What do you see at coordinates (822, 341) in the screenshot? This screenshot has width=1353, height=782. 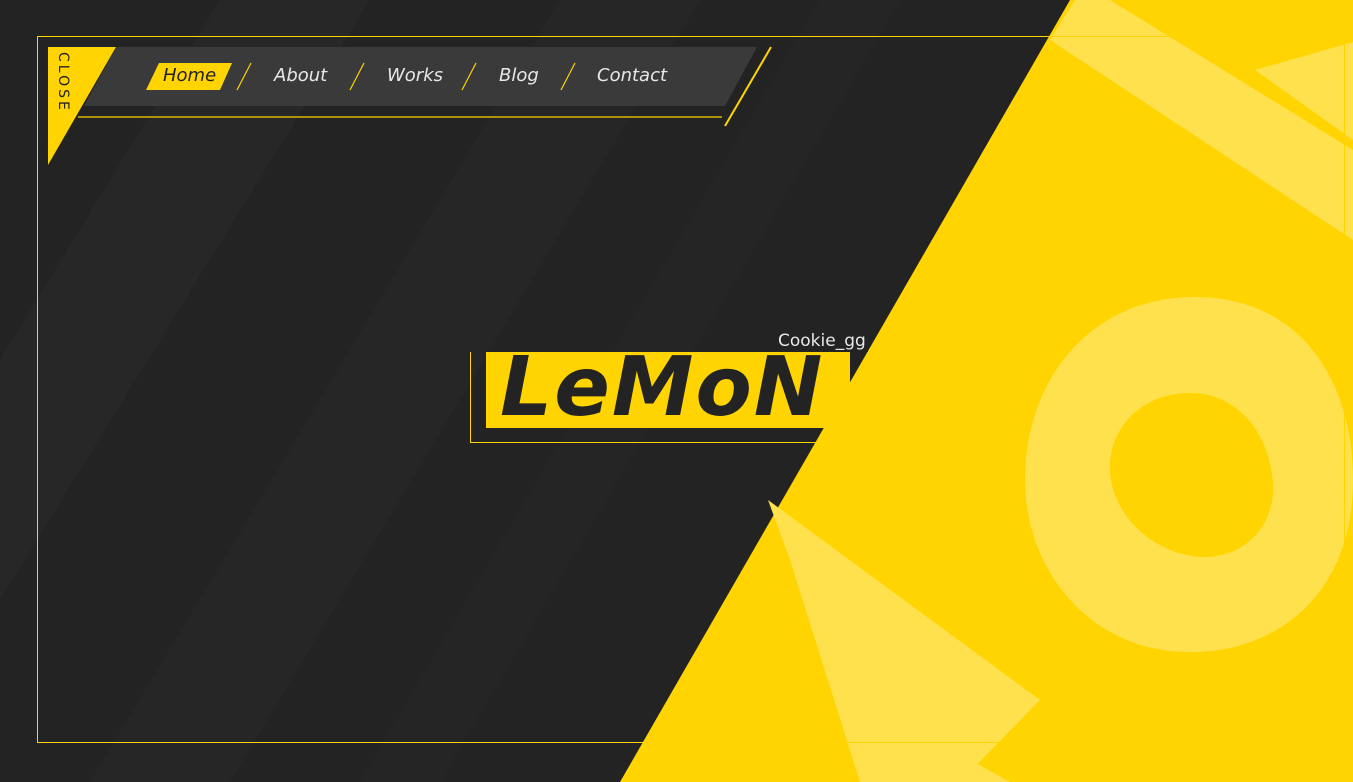 I see `logo-subtitle: Cookie_gg` at bounding box center [822, 341].